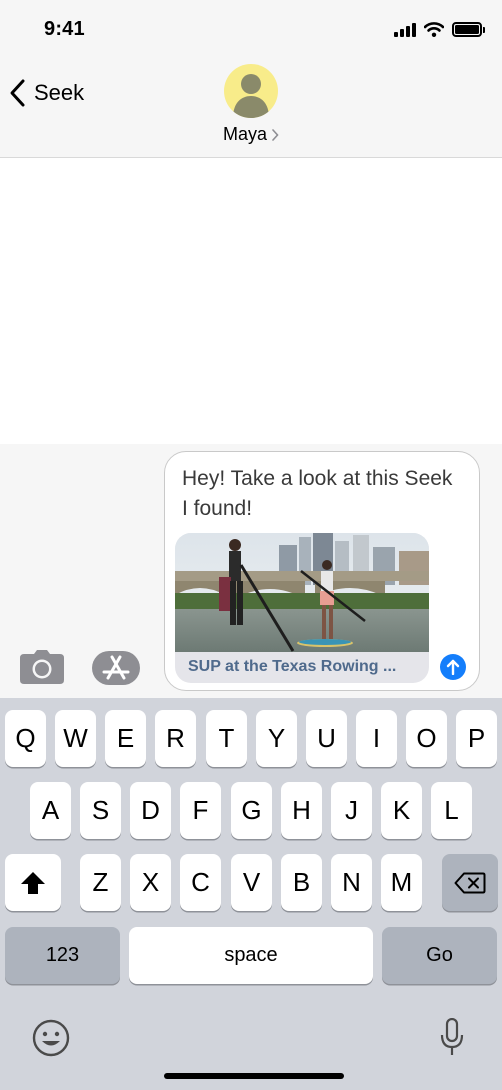  I want to click on shift-icon, so click(33, 882).